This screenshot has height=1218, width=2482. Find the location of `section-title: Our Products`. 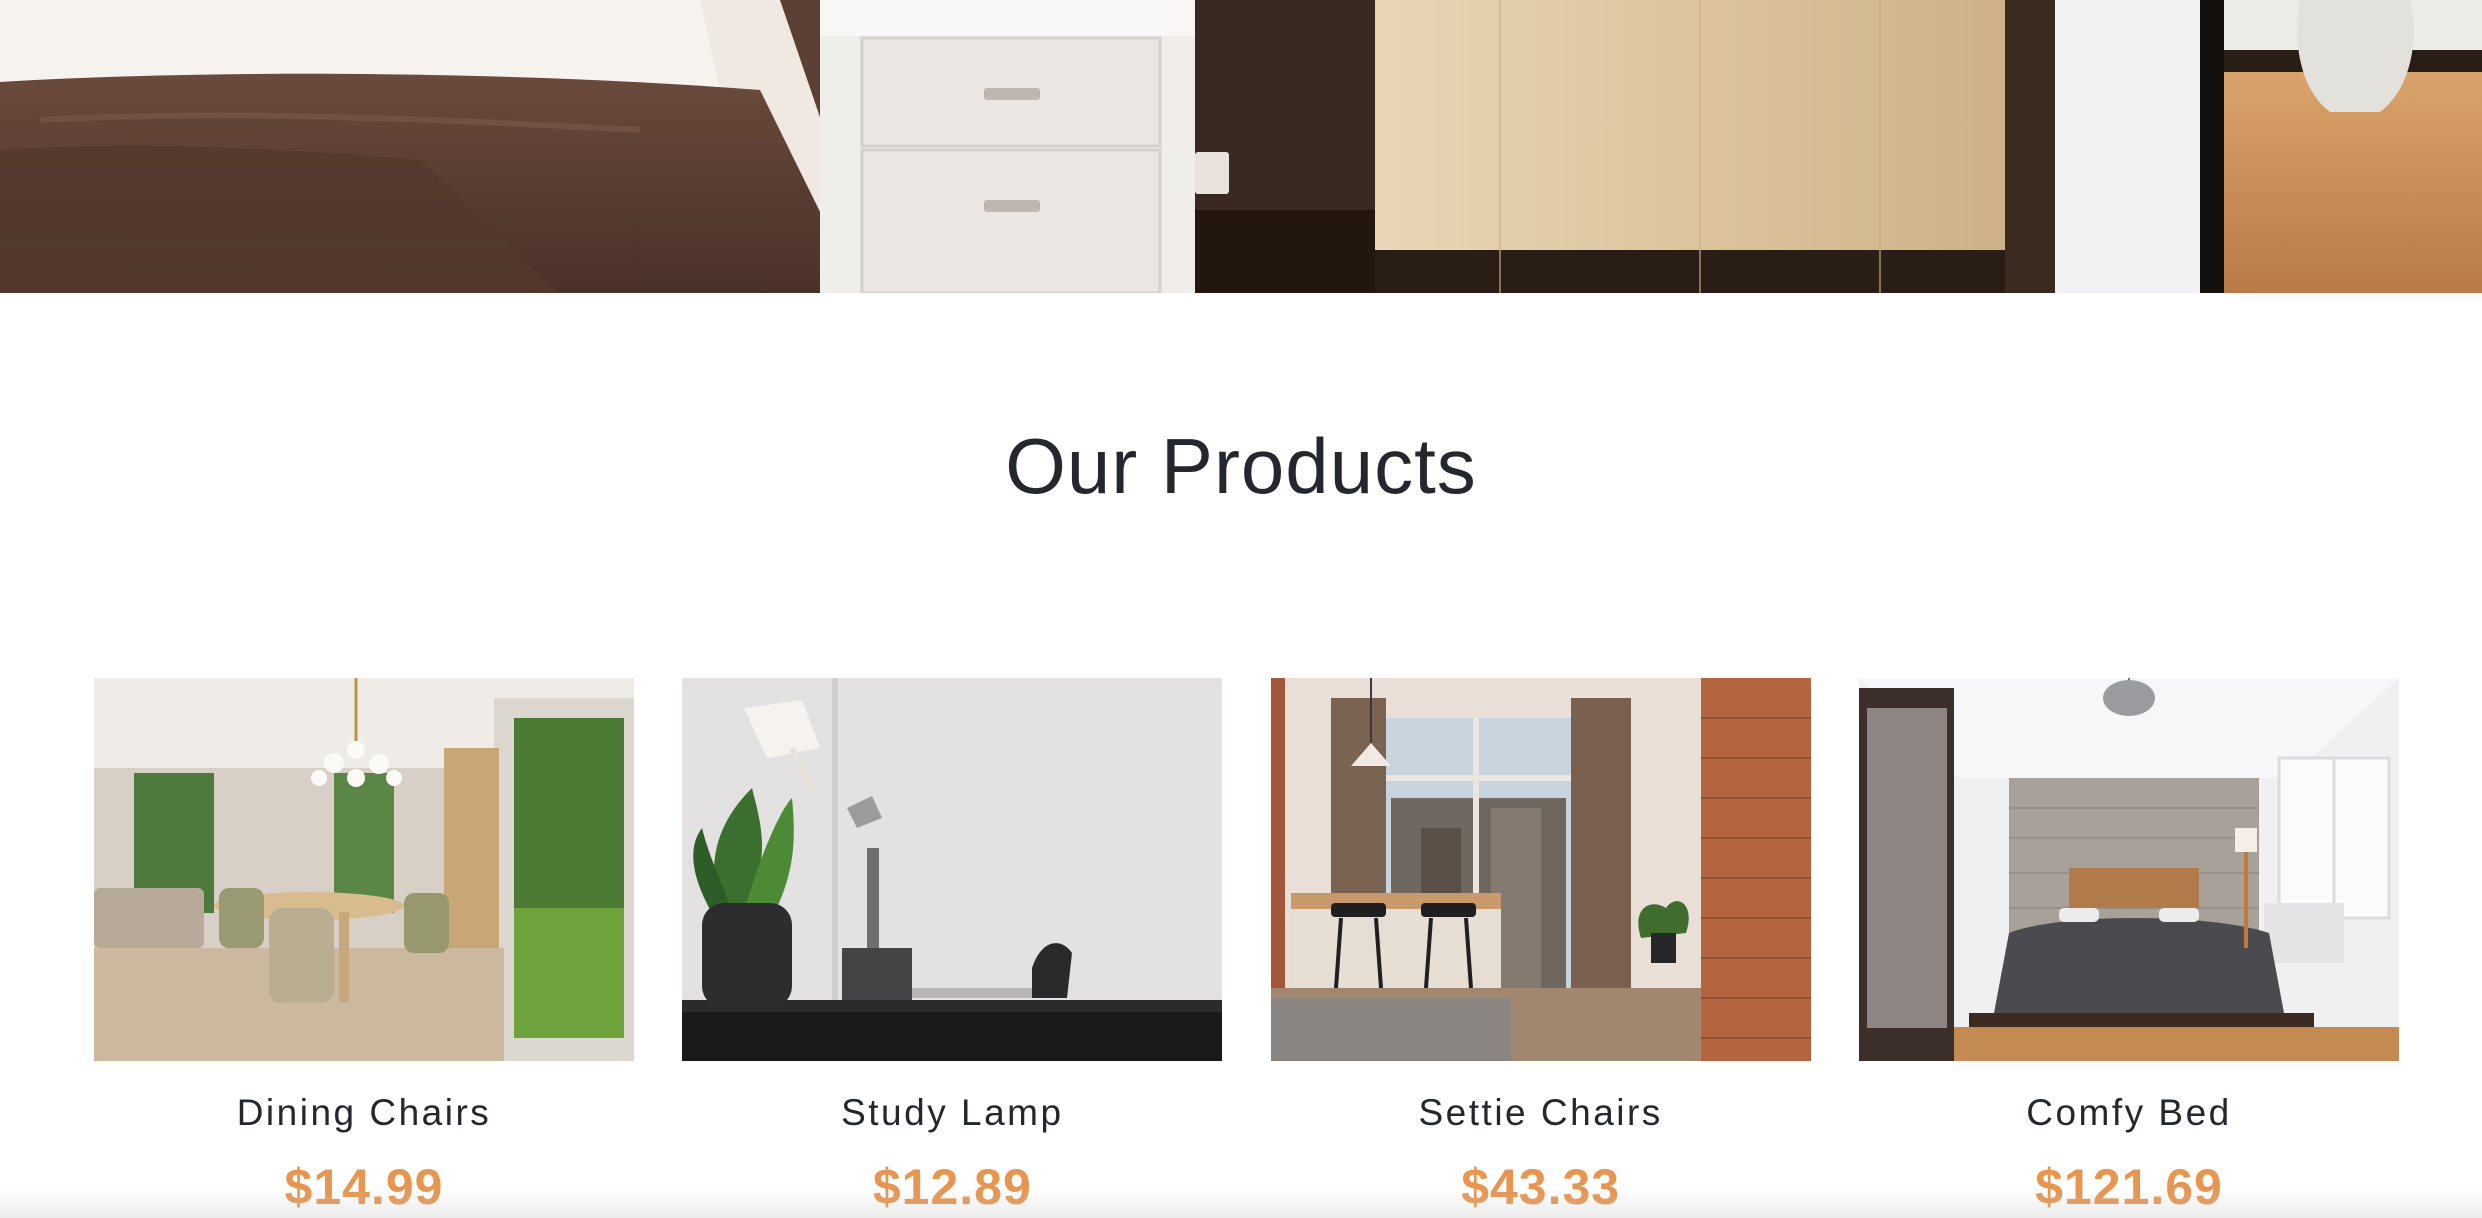

section-title: Our Products is located at coordinates (1241, 466).